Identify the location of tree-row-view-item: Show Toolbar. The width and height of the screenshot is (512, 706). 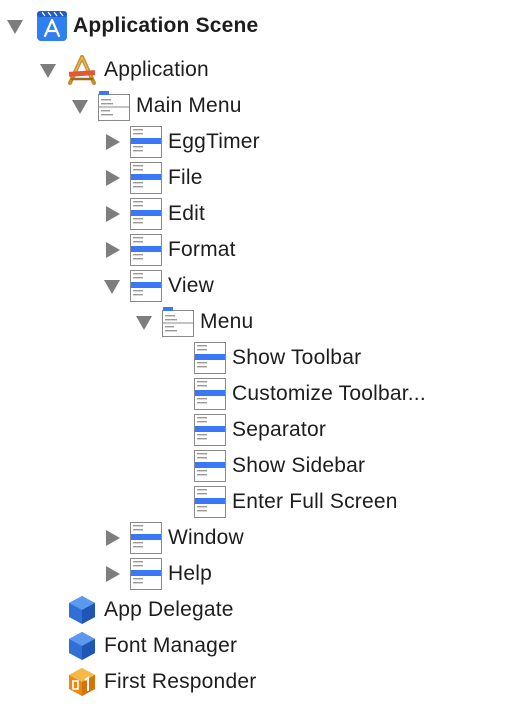
(256, 358).